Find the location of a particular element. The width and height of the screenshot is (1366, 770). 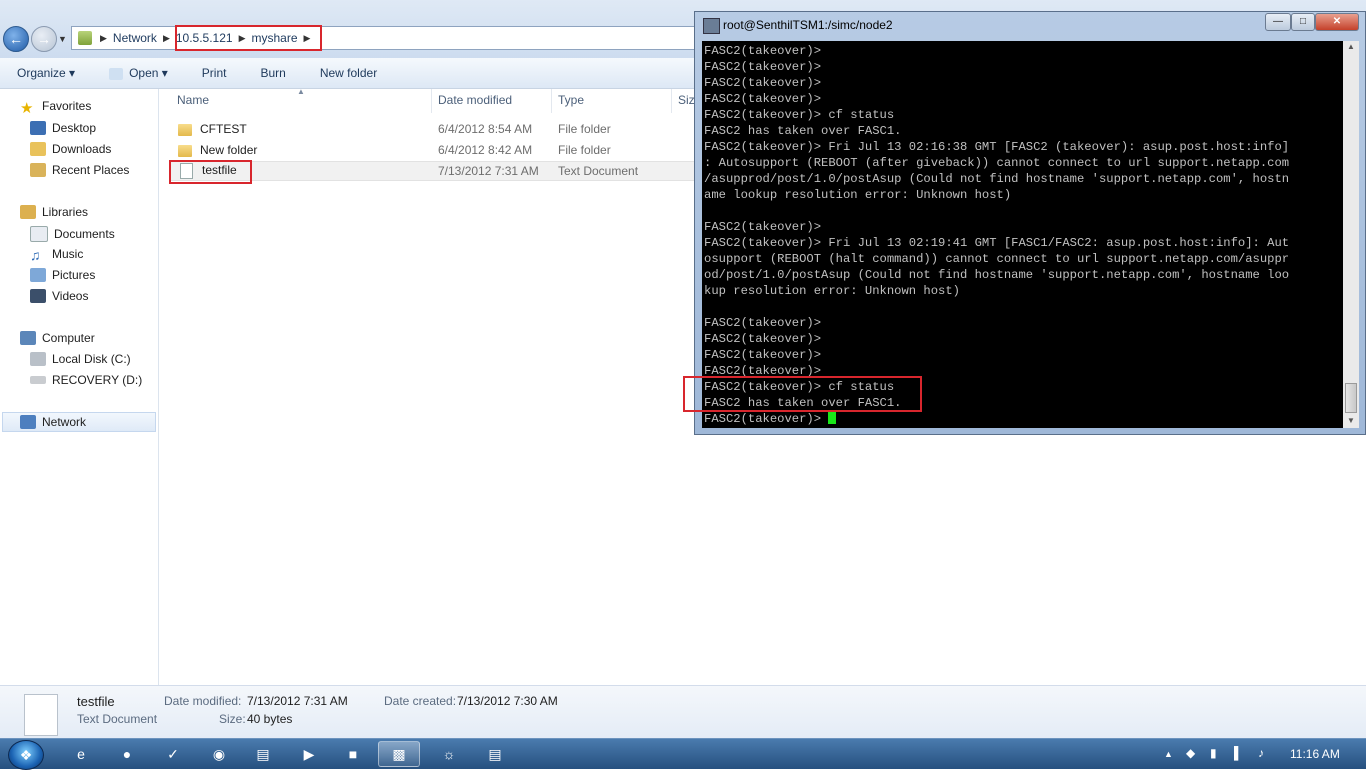

media-player-icon: ▶ is located at coordinates (309, 754).